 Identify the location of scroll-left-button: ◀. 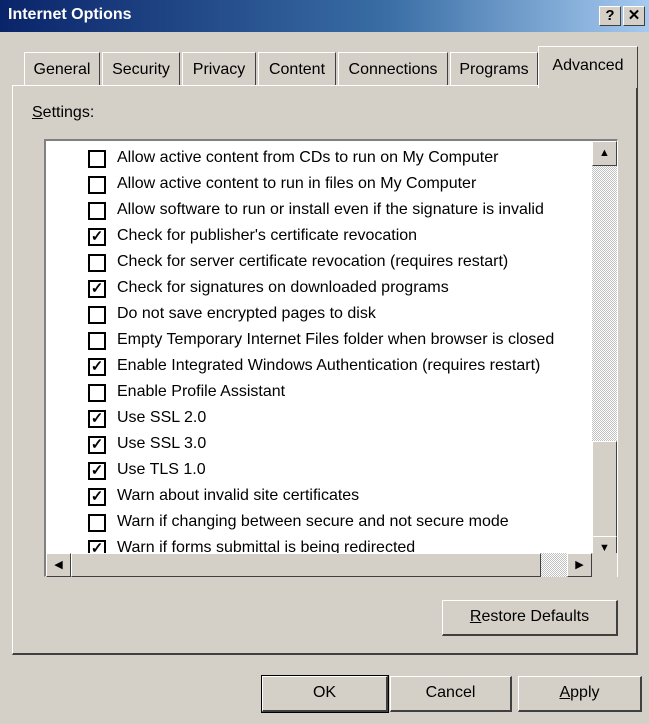
(58, 565).